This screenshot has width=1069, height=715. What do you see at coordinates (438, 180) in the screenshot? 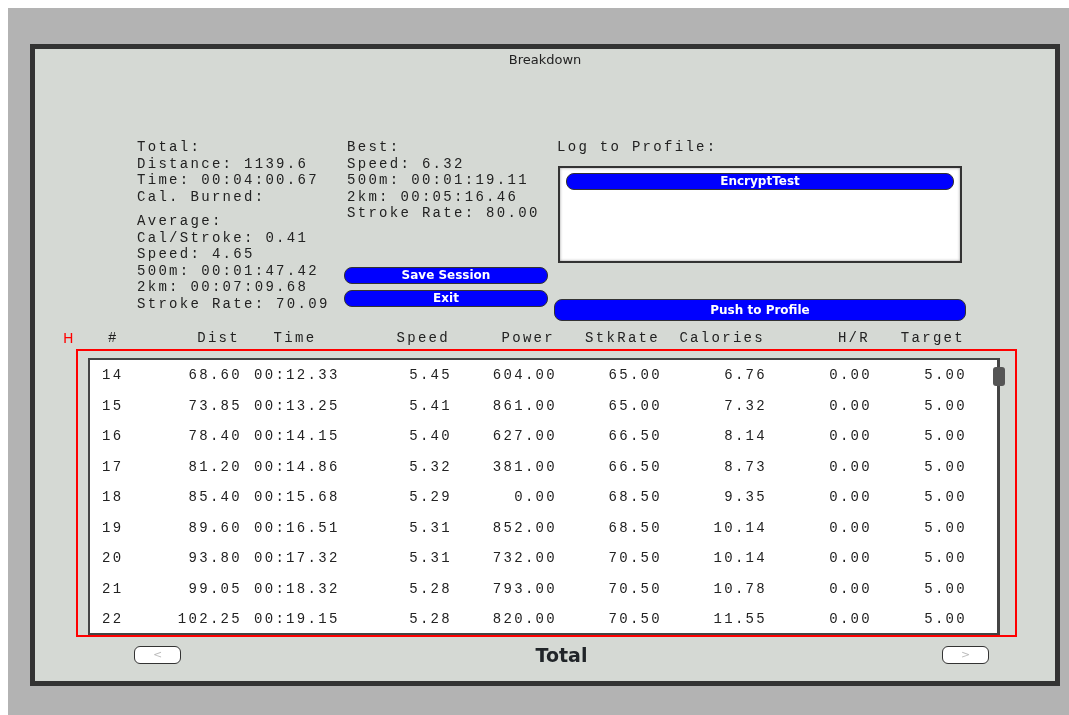
I see `stat-line: 500m: 00:01:19.11` at bounding box center [438, 180].